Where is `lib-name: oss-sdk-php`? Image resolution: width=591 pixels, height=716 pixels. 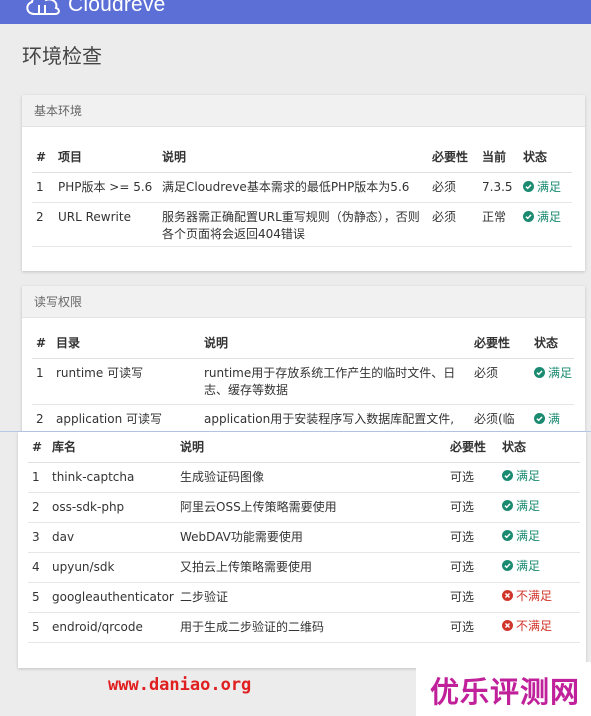 lib-name: oss-sdk-php is located at coordinates (112, 507).